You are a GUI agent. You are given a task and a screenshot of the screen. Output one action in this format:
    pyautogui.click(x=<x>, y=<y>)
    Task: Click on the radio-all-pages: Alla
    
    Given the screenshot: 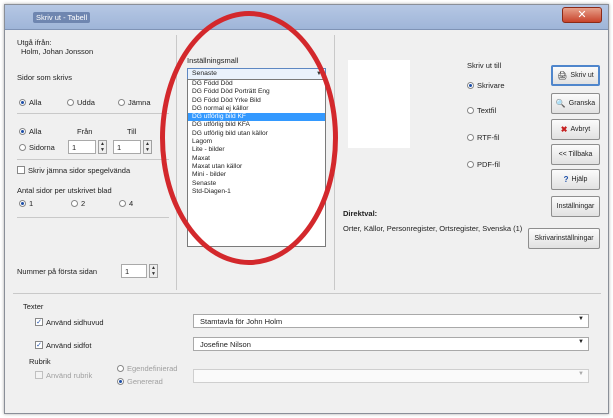 What is the action you would take?
    pyautogui.click(x=30, y=102)
    